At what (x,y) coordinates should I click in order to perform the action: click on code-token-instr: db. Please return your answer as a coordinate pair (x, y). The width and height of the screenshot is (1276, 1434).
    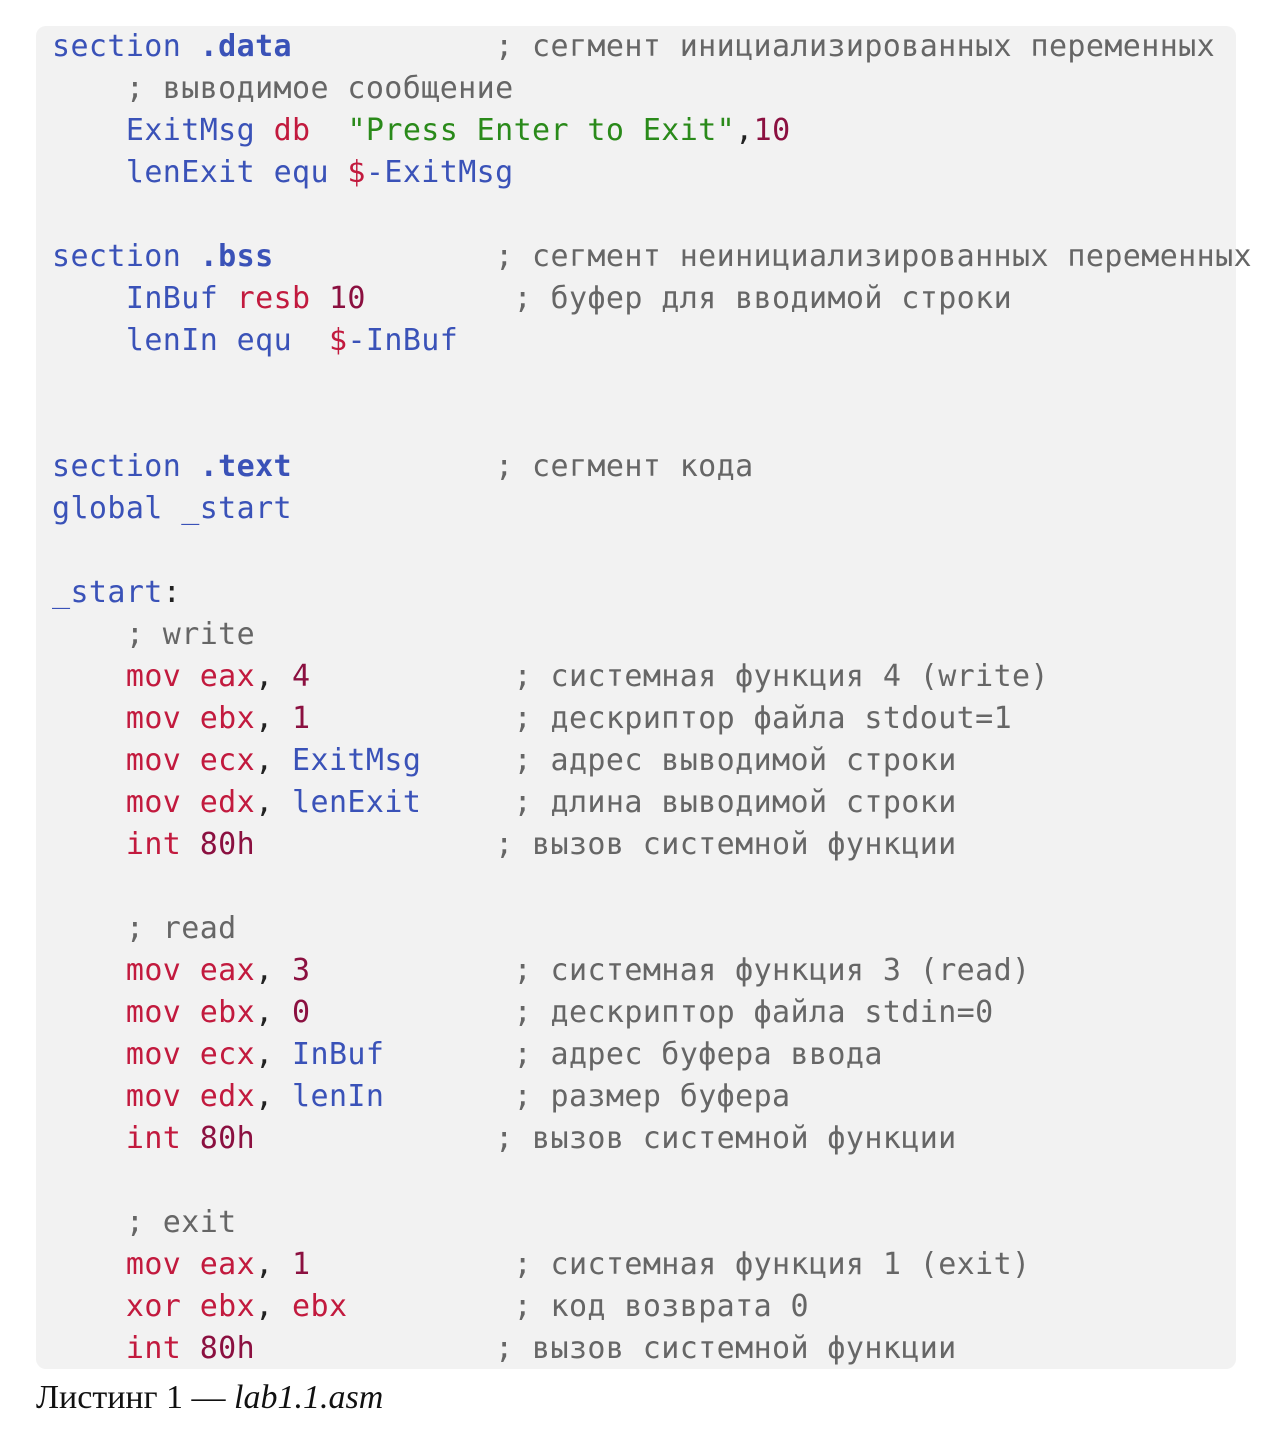
    Looking at the image, I should click on (292, 130).